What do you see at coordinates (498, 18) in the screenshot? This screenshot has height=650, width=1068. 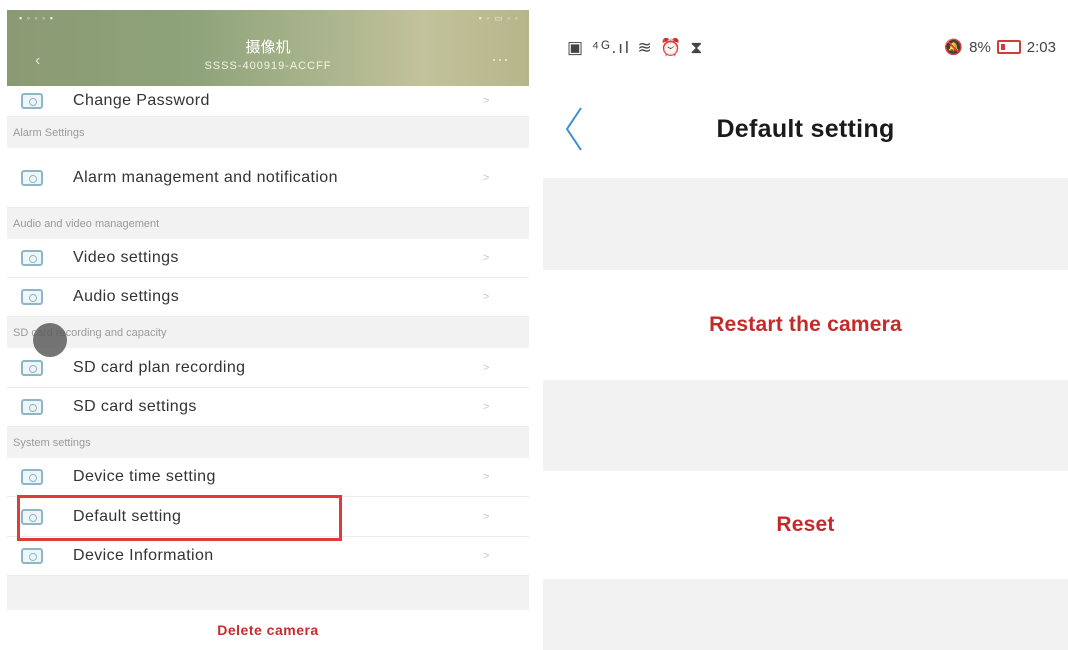 I see `status-right: ▪ ◦ ▭ ◦ ◦` at bounding box center [498, 18].